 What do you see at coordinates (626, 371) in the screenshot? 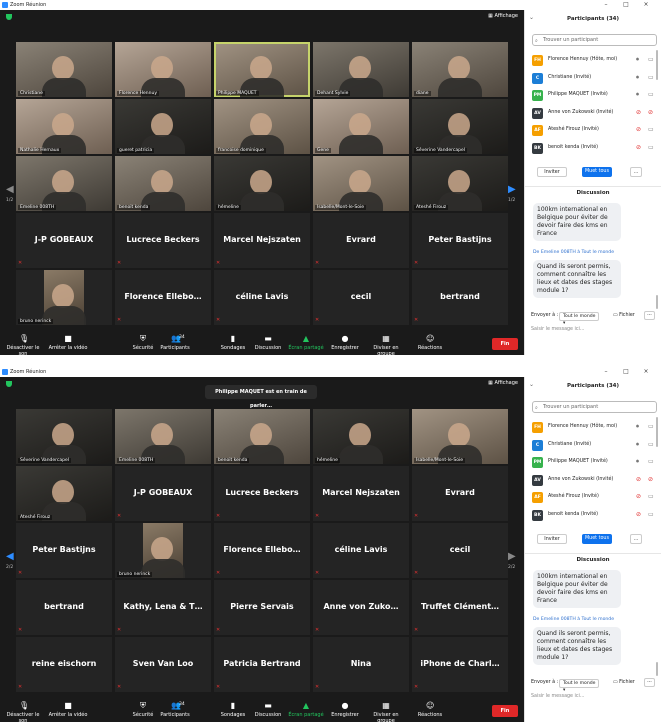
I see `maximize-icon: □` at bounding box center [626, 371].